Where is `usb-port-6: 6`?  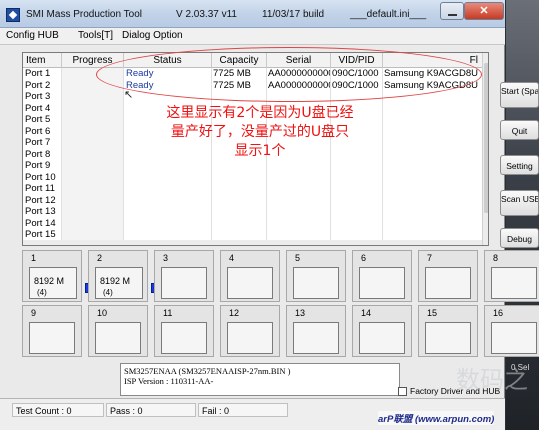
usb-port-6: 6 is located at coordinates (382, 276).